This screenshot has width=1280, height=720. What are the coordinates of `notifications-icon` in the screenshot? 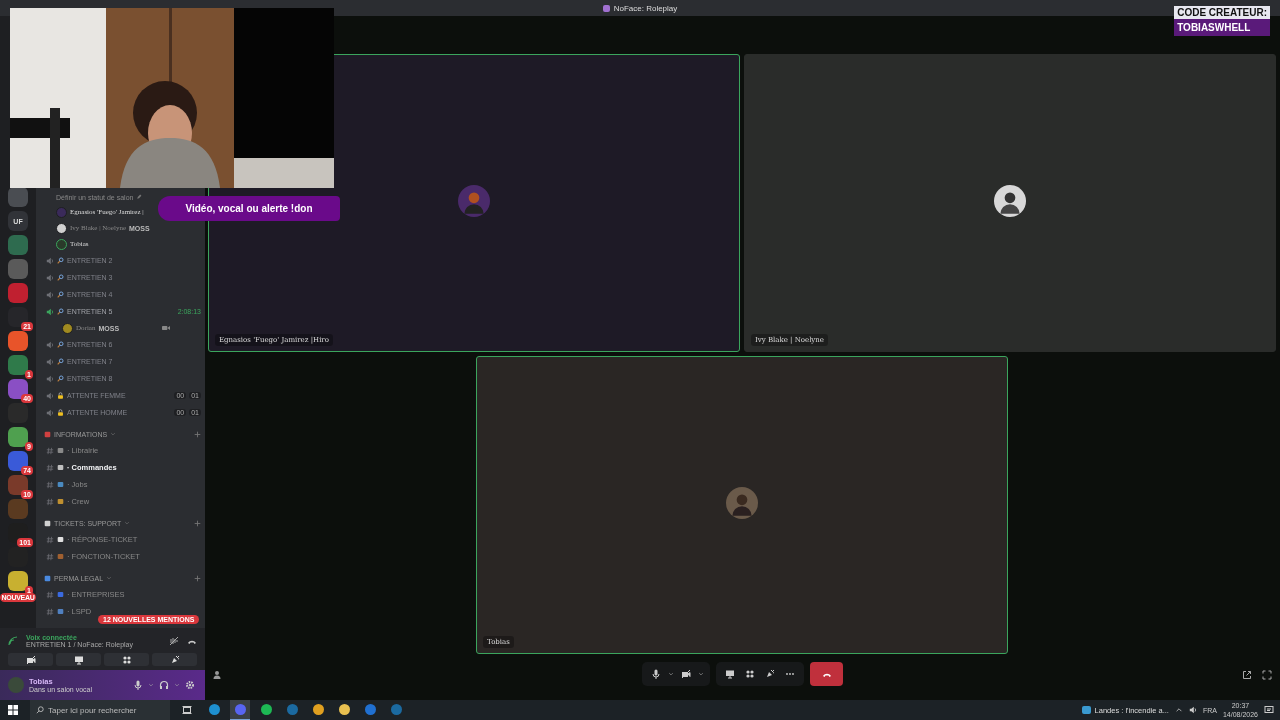 It's located at (1269, 710).